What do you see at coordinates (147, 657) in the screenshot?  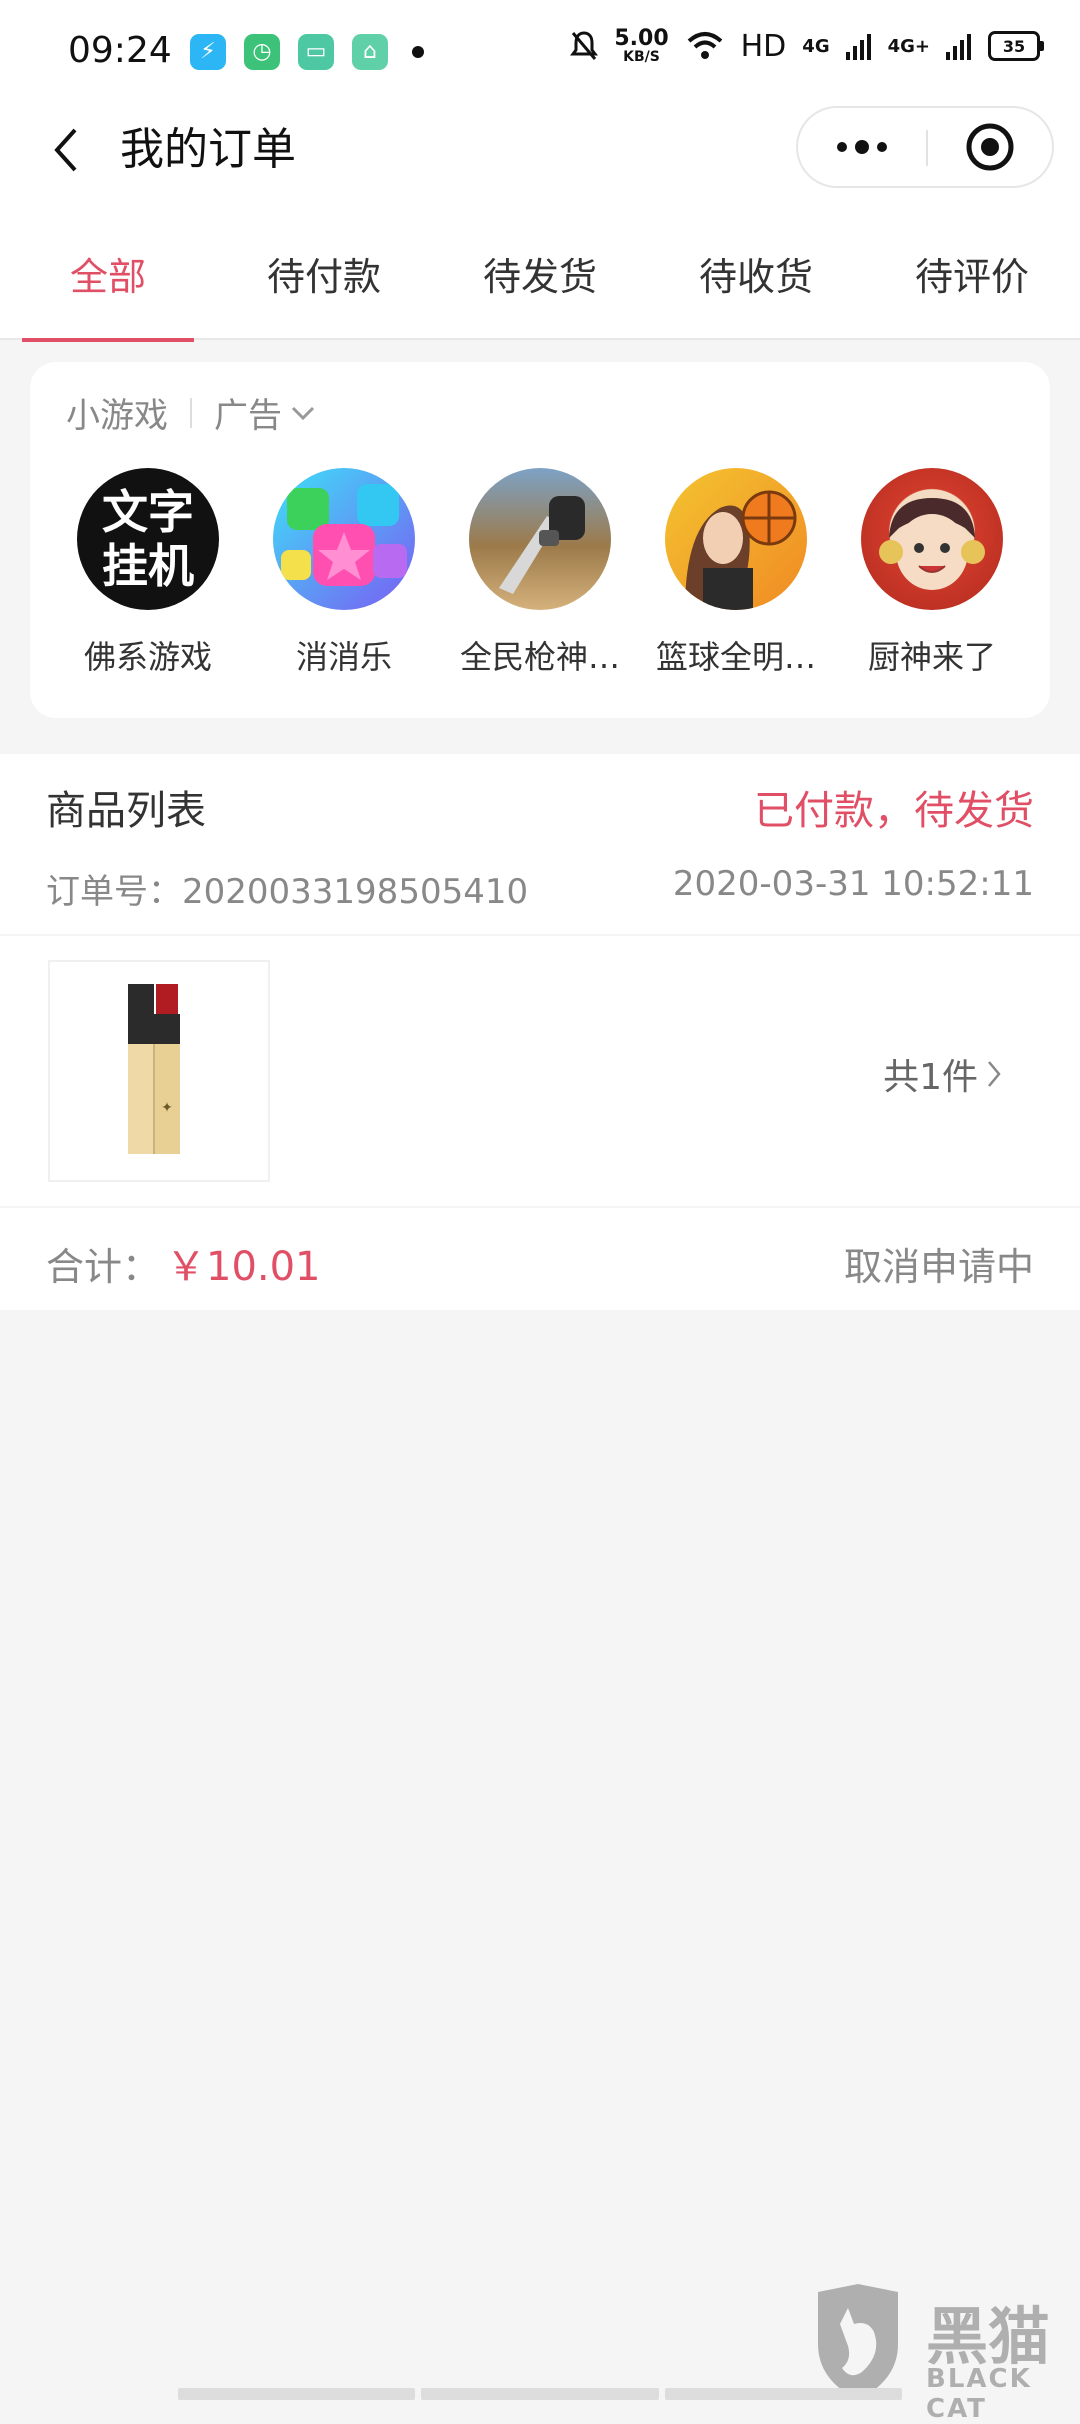 I see `game-name: 佛系游戏` at bounding box center [147, 657].